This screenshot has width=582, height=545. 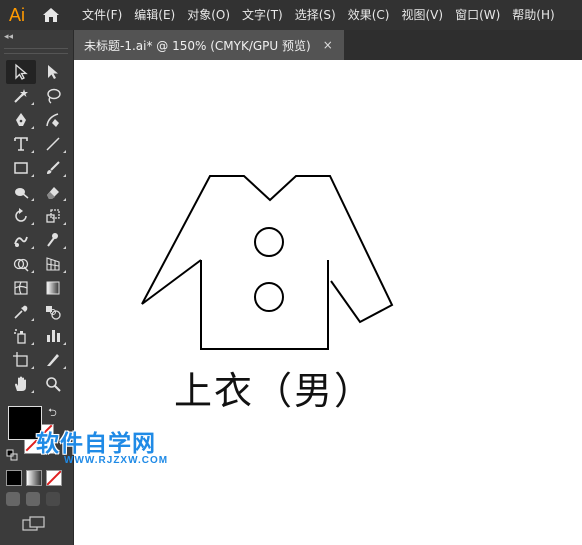 What do you see at coordinates (21, 192) in the screenshot?
I see `shaper-tool` at bounding box center [21, 192].